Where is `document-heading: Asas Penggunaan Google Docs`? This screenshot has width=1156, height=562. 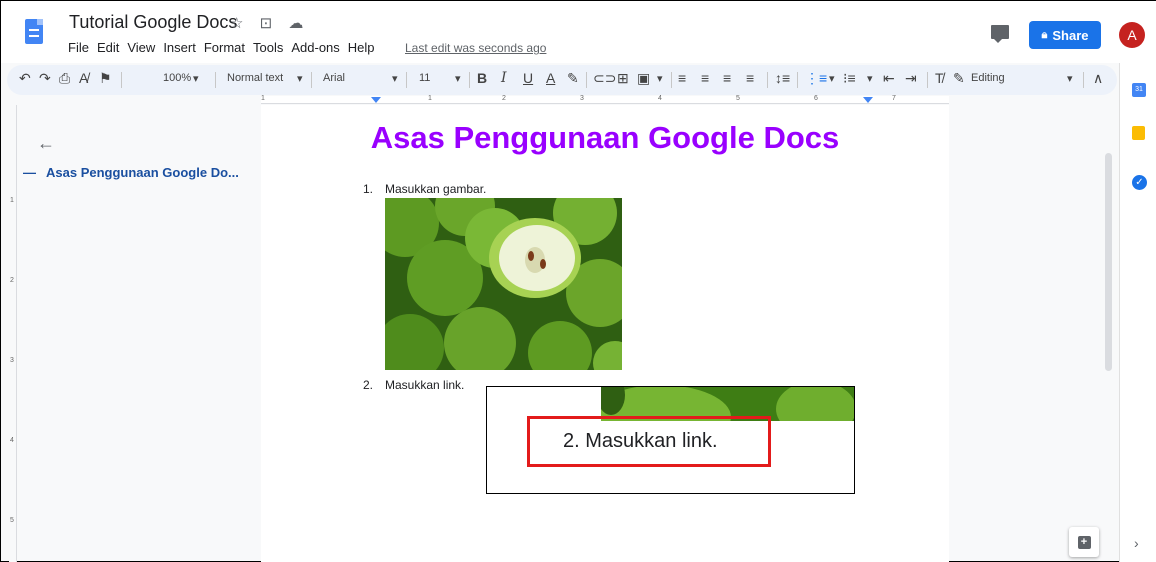
document-heading: Asas Penggunaan Google Docs is located at coordinates (605, 138).